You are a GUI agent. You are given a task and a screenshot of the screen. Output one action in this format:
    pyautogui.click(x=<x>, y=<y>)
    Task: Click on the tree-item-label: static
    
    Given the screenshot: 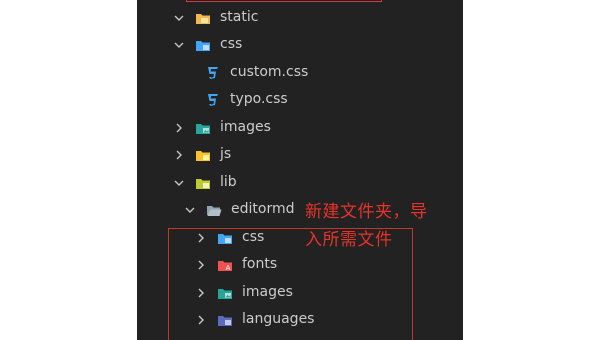 What is the action you would take?
    pyautogui.click(x=239, y=17)
    